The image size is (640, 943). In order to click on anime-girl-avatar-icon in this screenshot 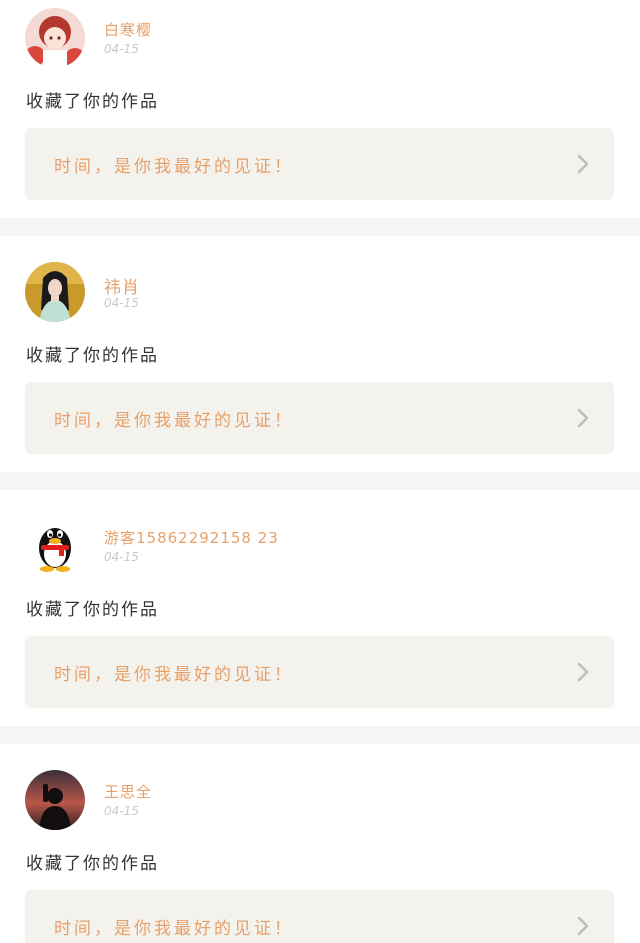, I will do `click(55, 38)`.